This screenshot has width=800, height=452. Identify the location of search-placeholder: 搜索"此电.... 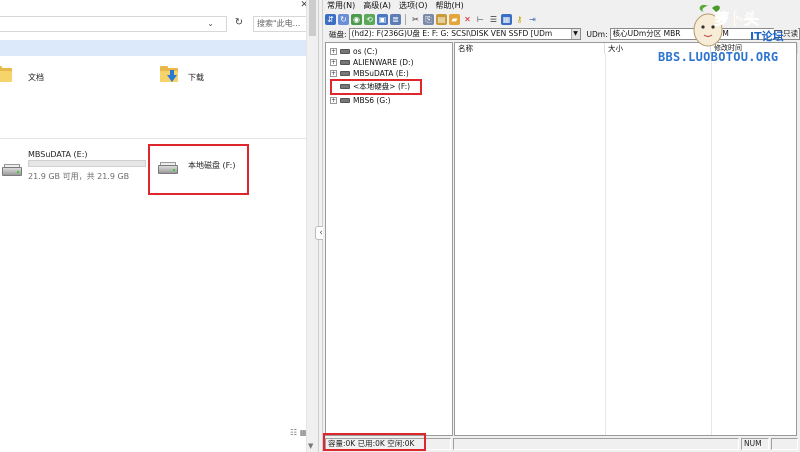
(279, 23).